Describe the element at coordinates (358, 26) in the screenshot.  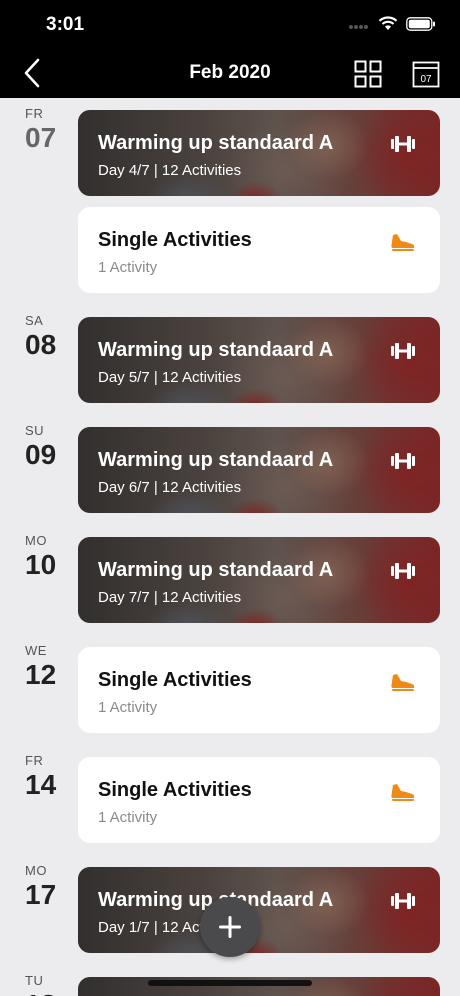
I see `signal-icon` at that location.